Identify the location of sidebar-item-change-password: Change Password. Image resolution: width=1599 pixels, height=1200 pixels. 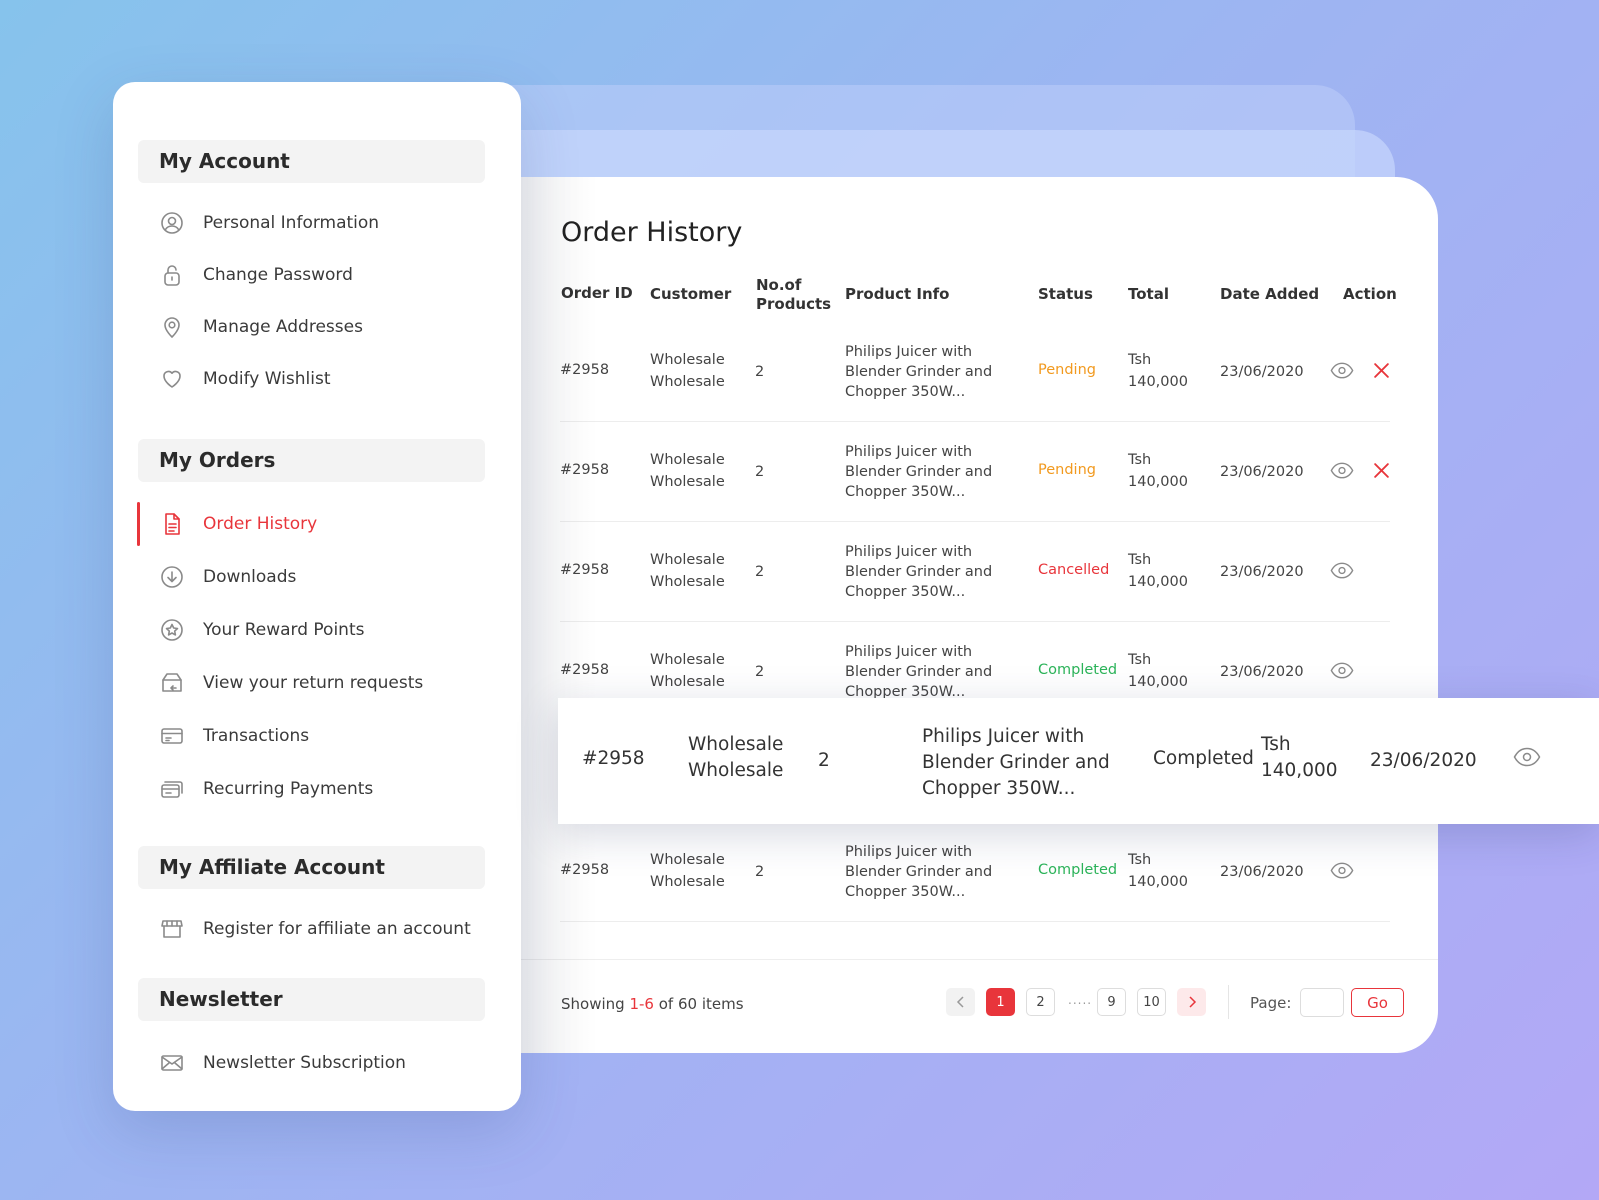
(329, 275).